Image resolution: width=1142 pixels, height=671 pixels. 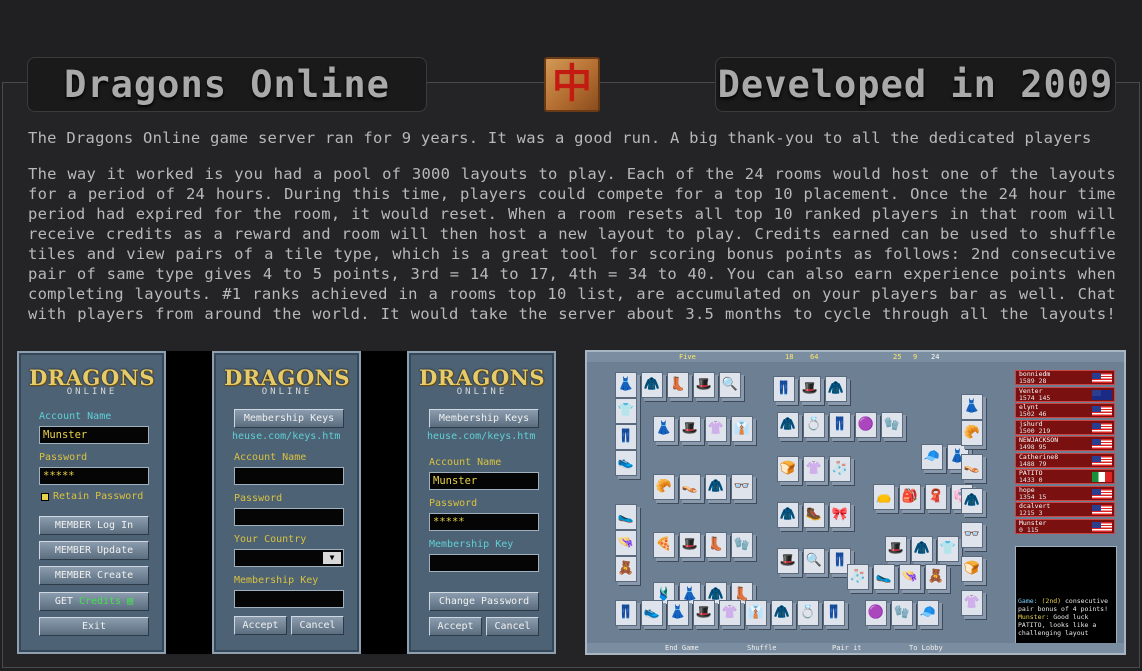 I want to click on mahjong-tile: 🧣, so click(x=936, y=497).